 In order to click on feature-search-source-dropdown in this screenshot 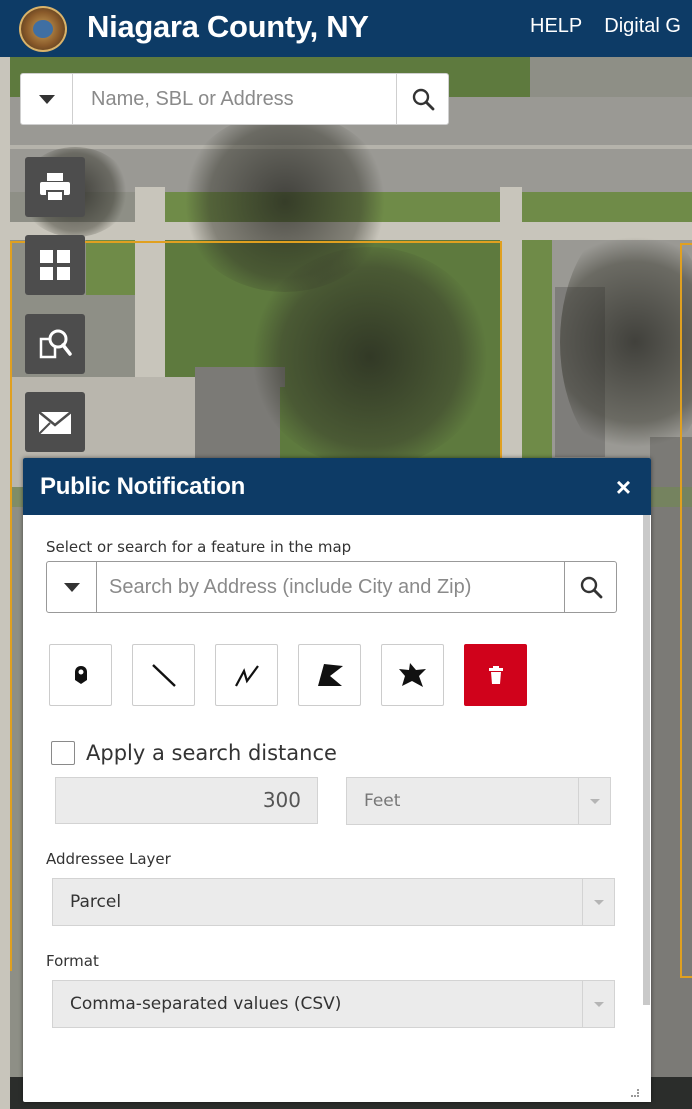, I will do `click(72, 587)`.